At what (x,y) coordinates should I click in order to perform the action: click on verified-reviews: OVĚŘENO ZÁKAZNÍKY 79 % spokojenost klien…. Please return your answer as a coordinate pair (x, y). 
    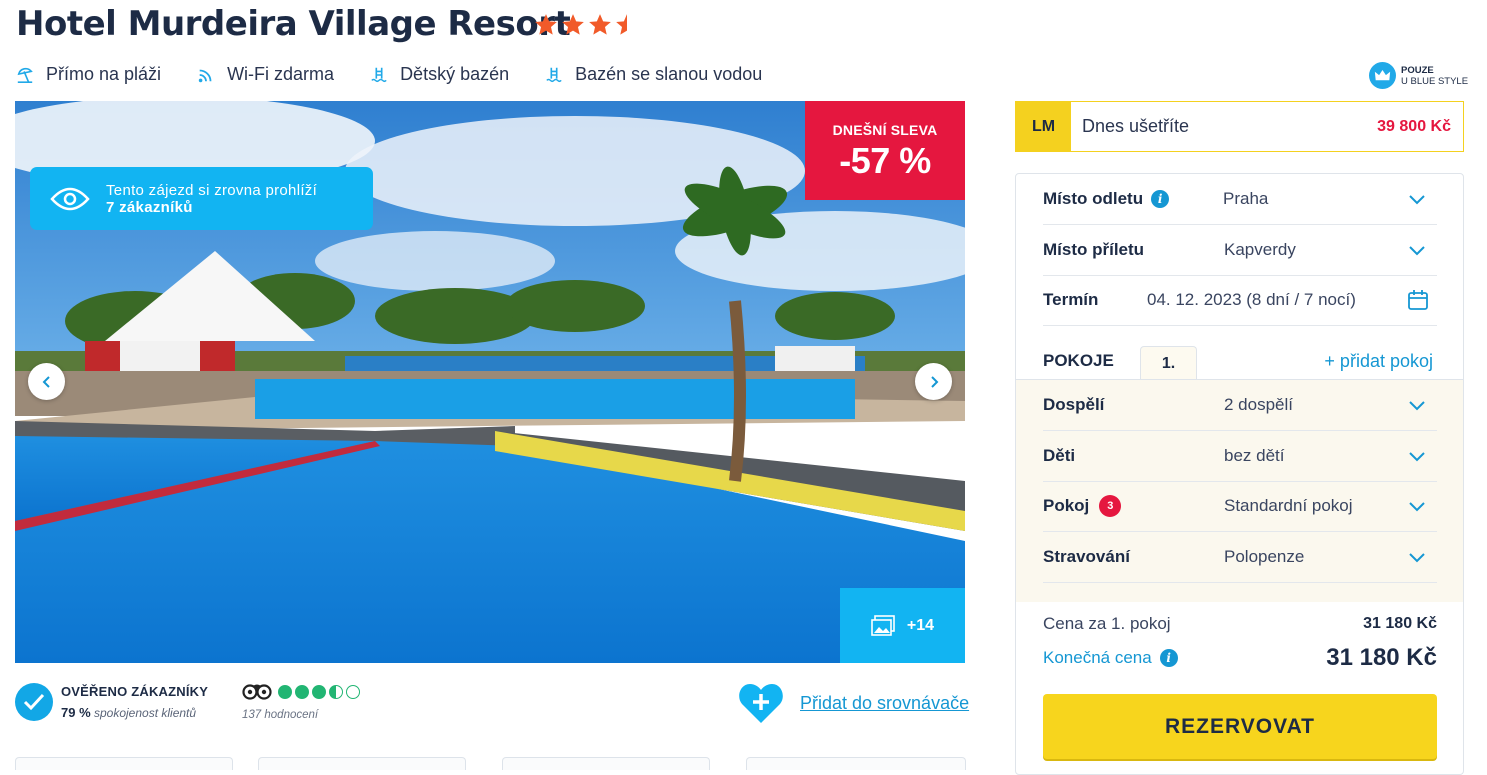
    Looking at the image, I should click on (111, 702).